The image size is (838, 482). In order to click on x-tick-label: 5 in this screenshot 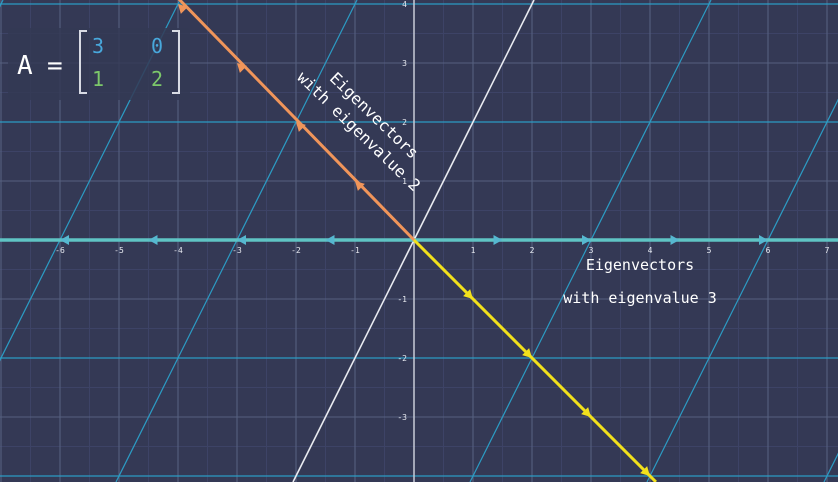, I will do `click(709, 250)`.